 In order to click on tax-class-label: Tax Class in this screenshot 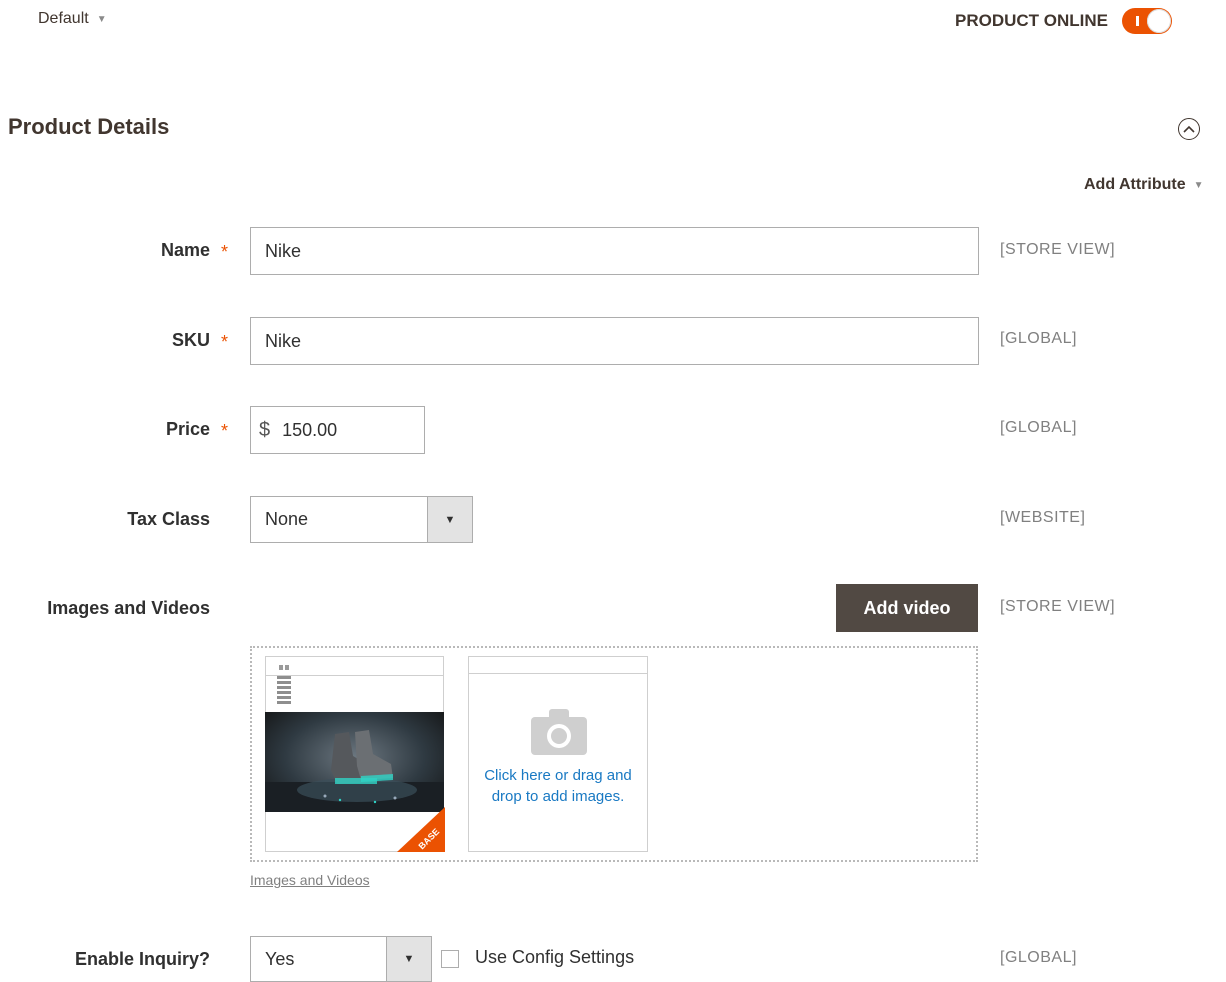, I will do `click(105, 519)`.